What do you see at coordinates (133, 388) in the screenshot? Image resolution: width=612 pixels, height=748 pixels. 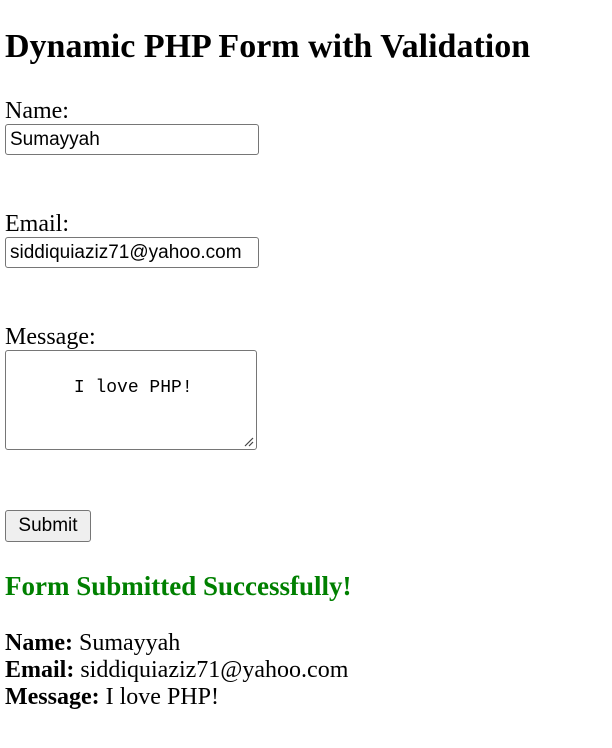 I see `message-textarea-text: I love PHP!` at bounding box center [133, 388].